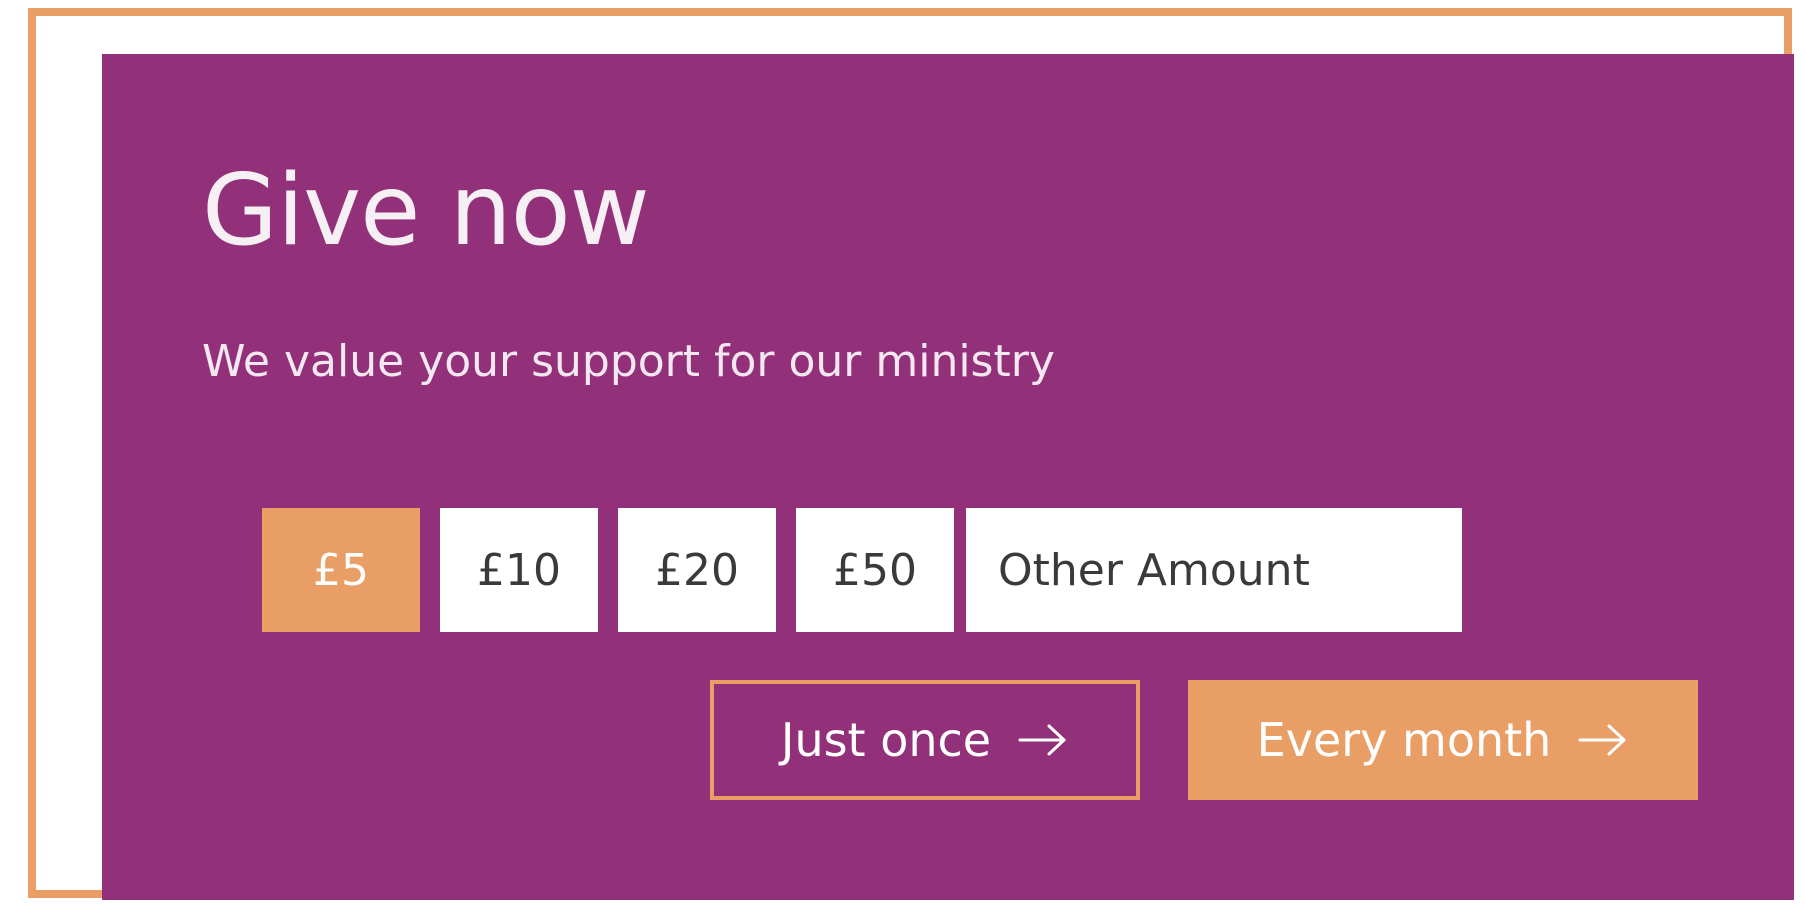 The image size is (1806, 912). I want to click on amount-option-50: £50, so click(875, 570).